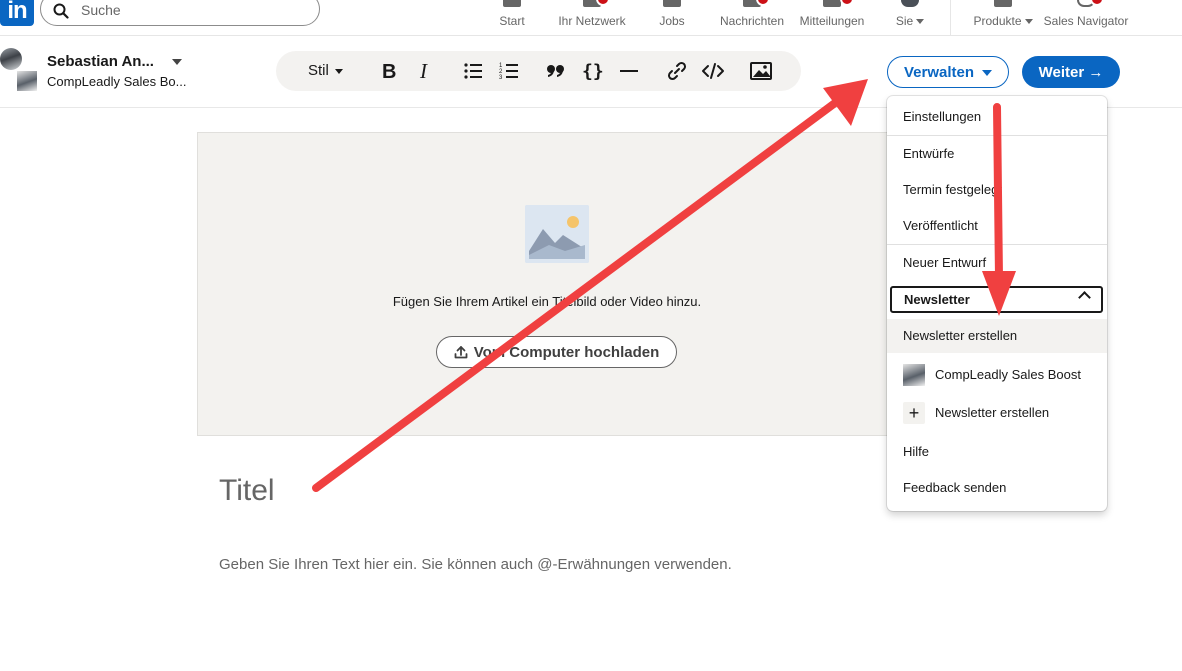 The image size is (1182, 671). Describe the element at coordinates (461, 351) in the screenshot. I see `upload-icon` at that location.